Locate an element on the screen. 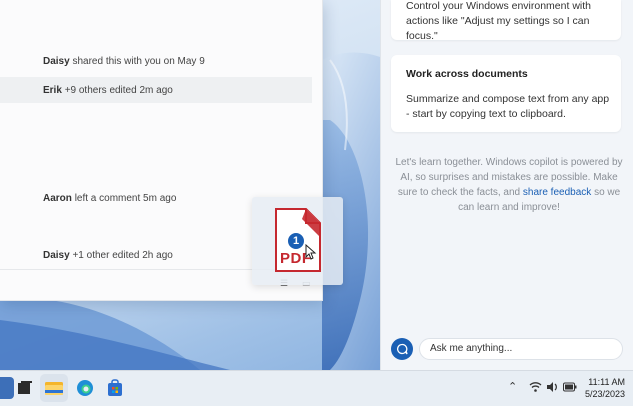  clock-date: 5/23/2023 is located at coordinates (604, 394).